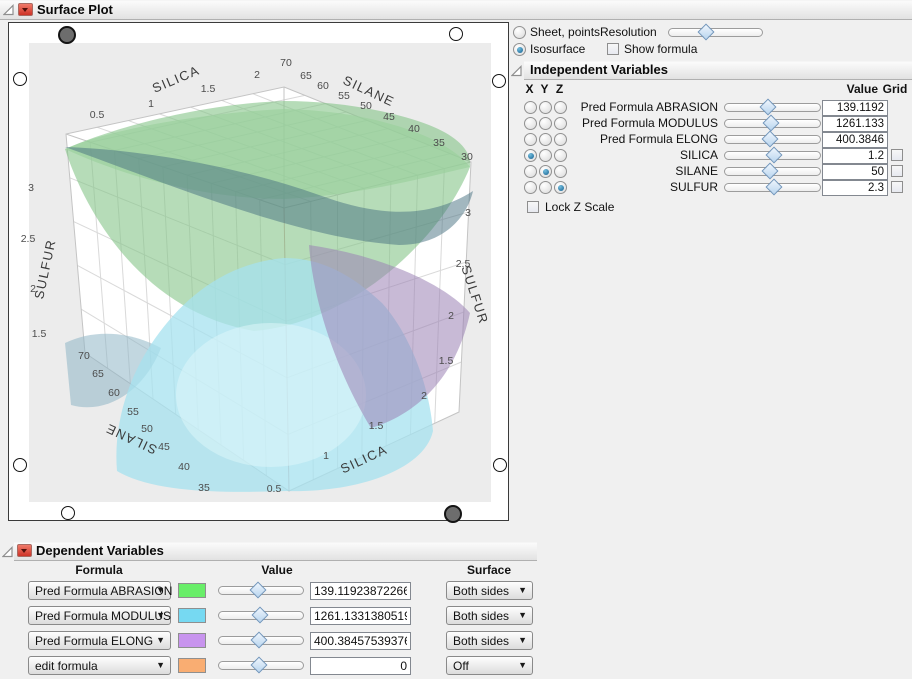 The width and height of the screenshot is (912, 679). I want to click on resolution-slider-thumb, so click(706, 32).